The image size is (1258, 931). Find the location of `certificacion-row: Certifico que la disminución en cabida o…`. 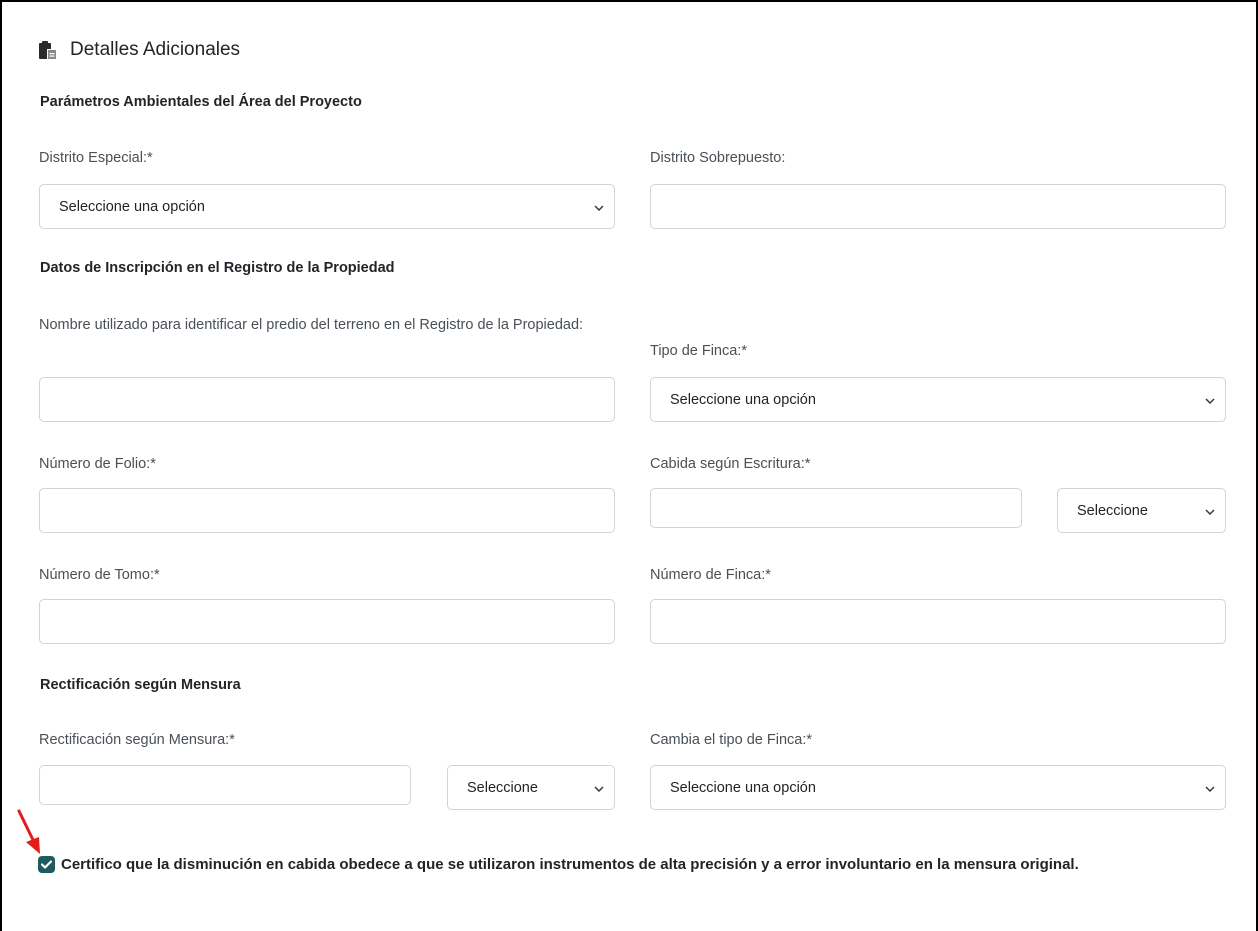

certificacion-row: Certifico que la disminución en cabida o… is located at coordinates (558, 864).